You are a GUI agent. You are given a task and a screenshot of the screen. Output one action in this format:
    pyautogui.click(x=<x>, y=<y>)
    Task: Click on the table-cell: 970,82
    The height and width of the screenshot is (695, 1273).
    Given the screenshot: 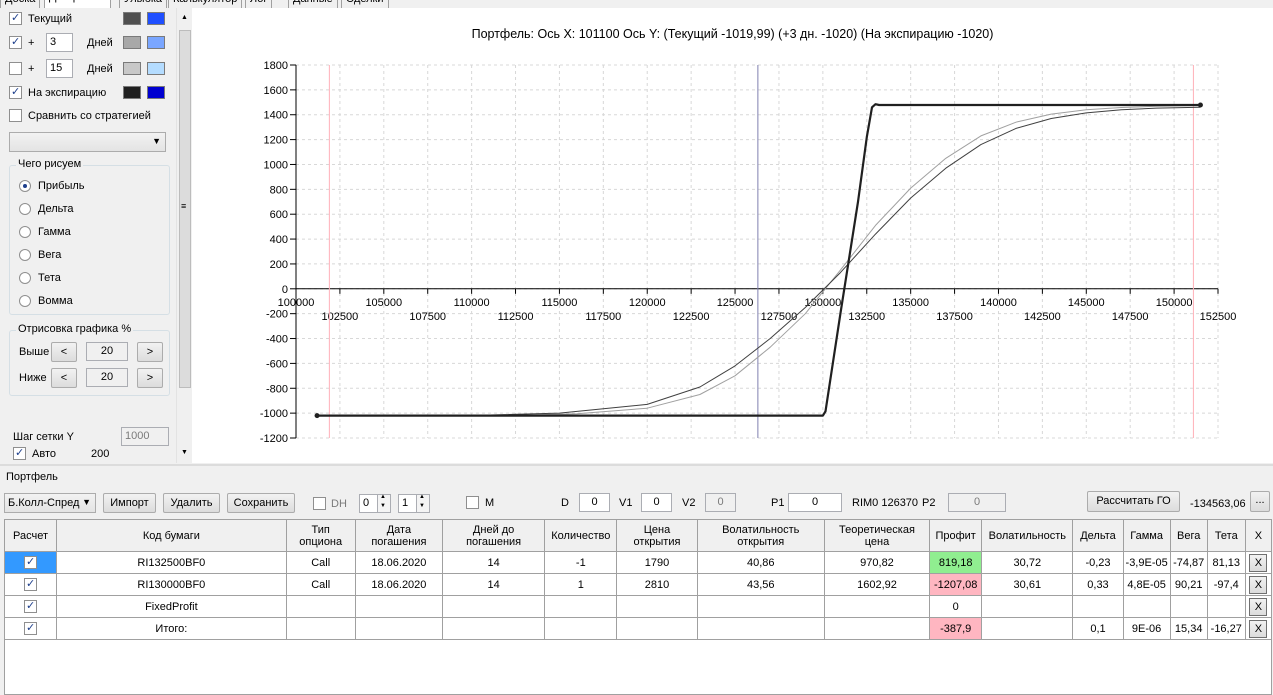 What is the action you would take?
    pyautogui.click(x=877, y=562)
    